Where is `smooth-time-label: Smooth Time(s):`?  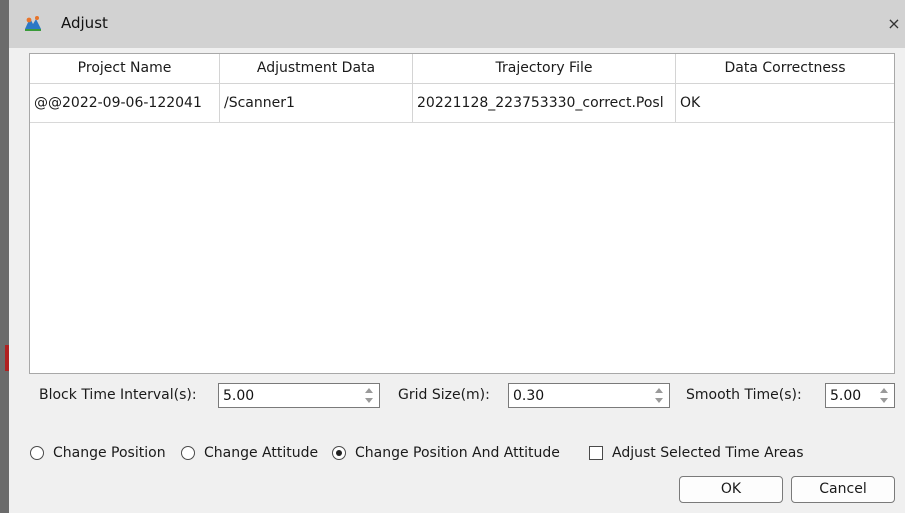 smooth-time-label: Smooth Time(s): is located at coordinates (744, 395).